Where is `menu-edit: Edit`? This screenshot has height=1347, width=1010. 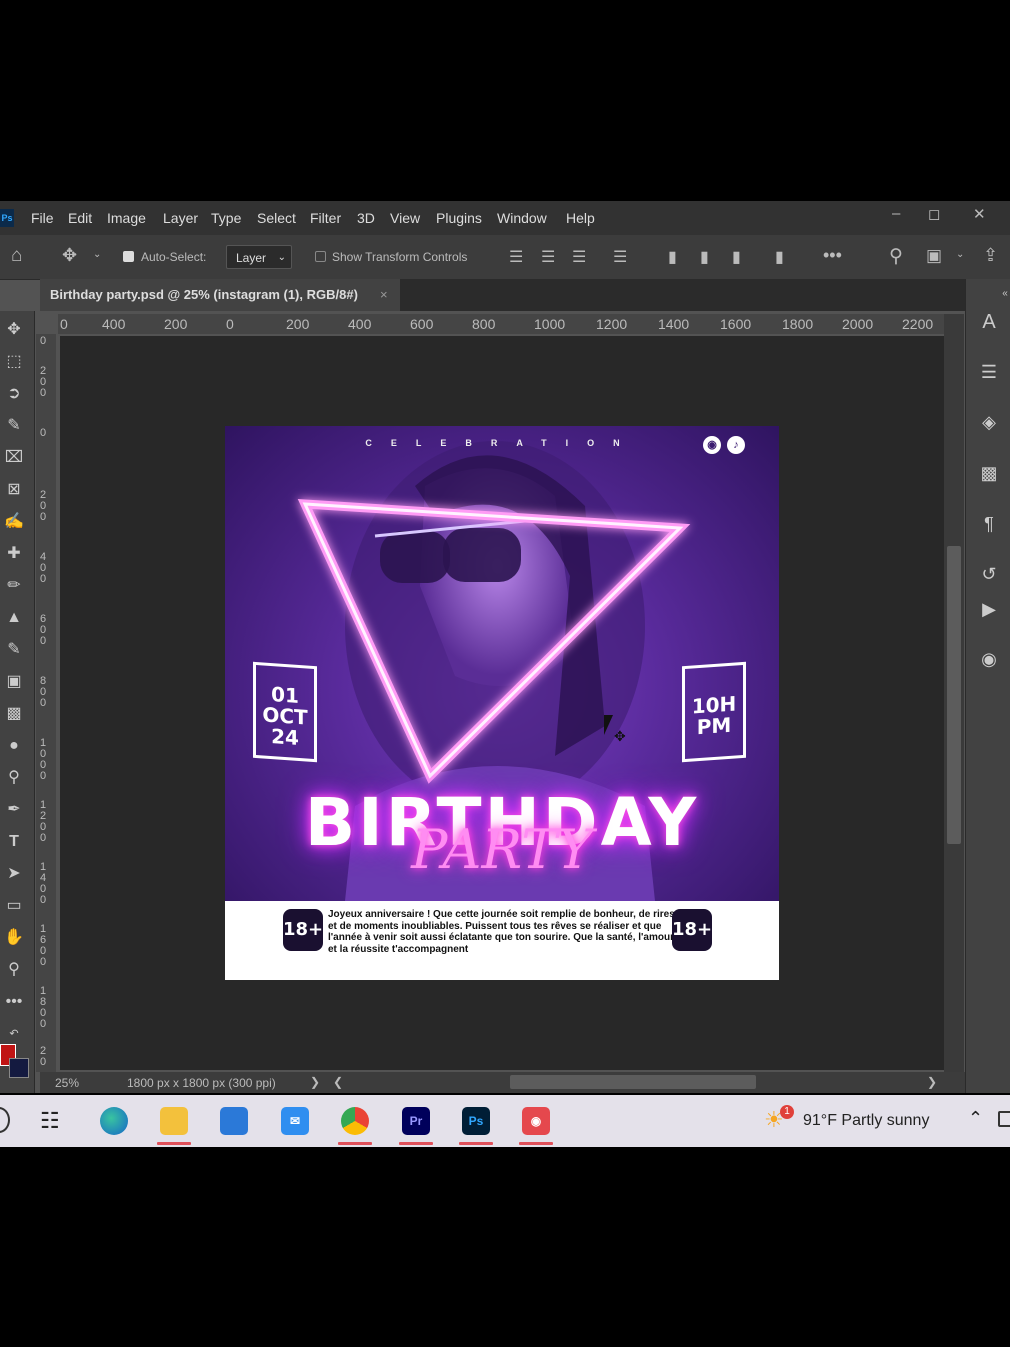 menu-edit: Edit is located at coordinates (80, 218).